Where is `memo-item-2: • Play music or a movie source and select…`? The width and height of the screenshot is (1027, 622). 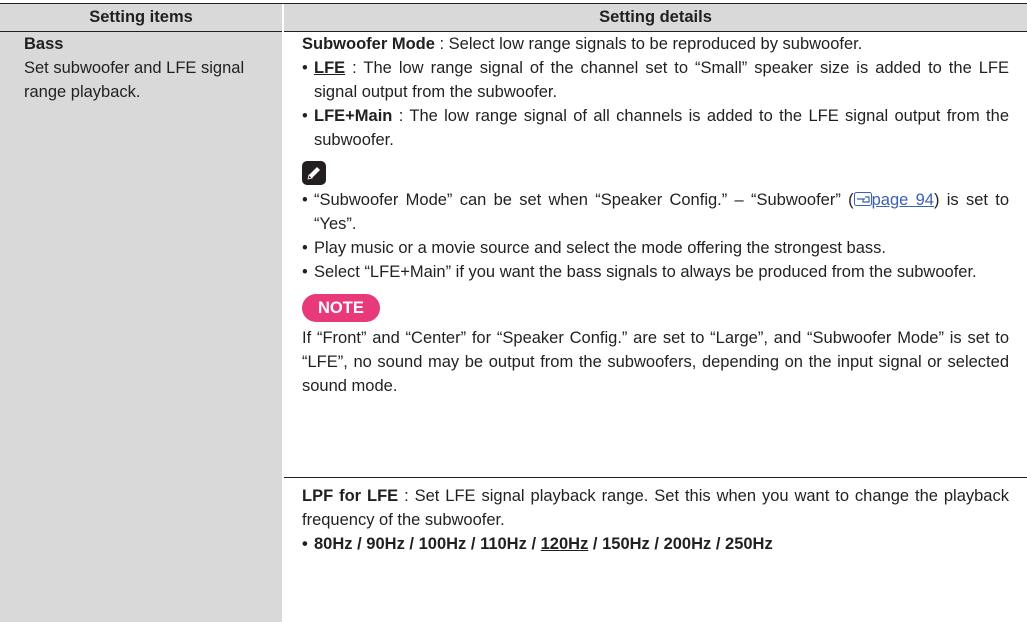 memo-item-2: • Play music or a movie source and select… is located at coordinates (594, 248).